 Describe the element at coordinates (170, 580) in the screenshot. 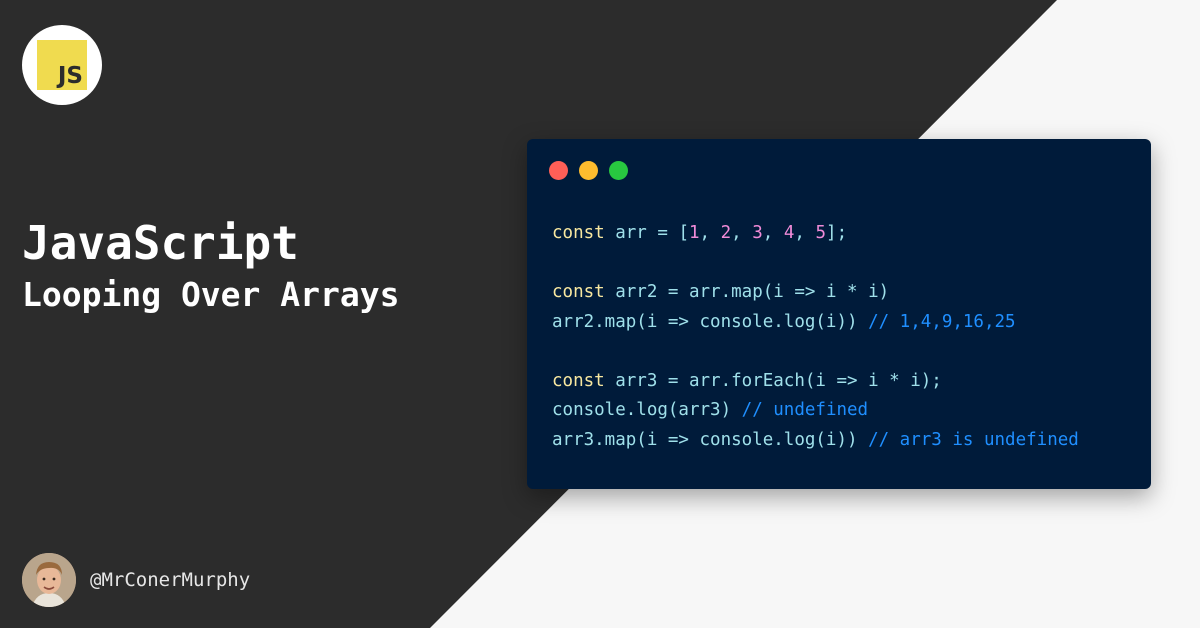

I see `author-handle: @MrConerMurphy` at that location.